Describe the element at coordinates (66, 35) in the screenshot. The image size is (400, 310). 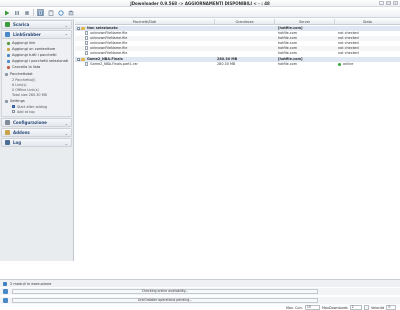
I see `chevron-up-icon: ⌃` at that location.